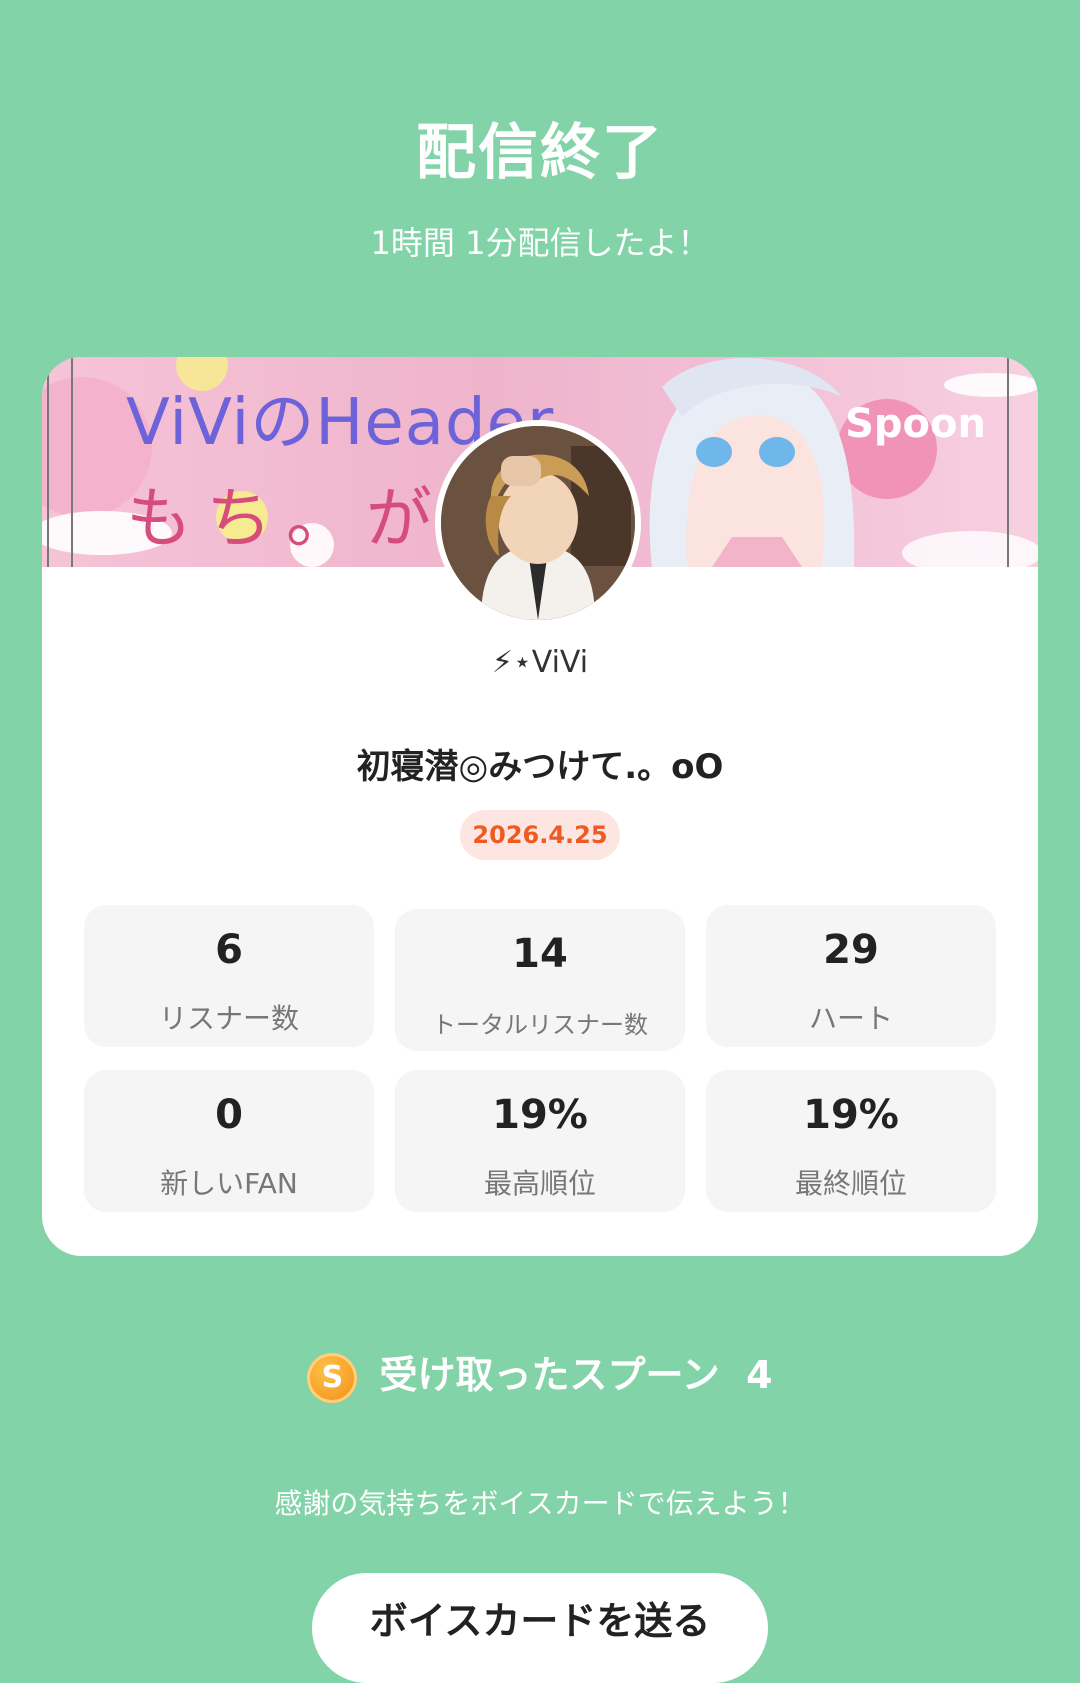 The image size is (1080, 1683). I want to click on stat-label: 新しいFAN, so click(229, 1183).